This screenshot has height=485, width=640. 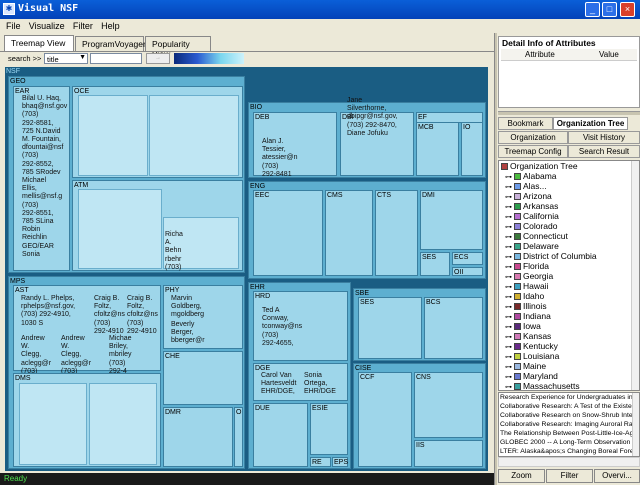 What do you see at coordinates (540, 54) in the screenshot?
I see `col-attribute: Attribute` at bounding box center [540, 54].